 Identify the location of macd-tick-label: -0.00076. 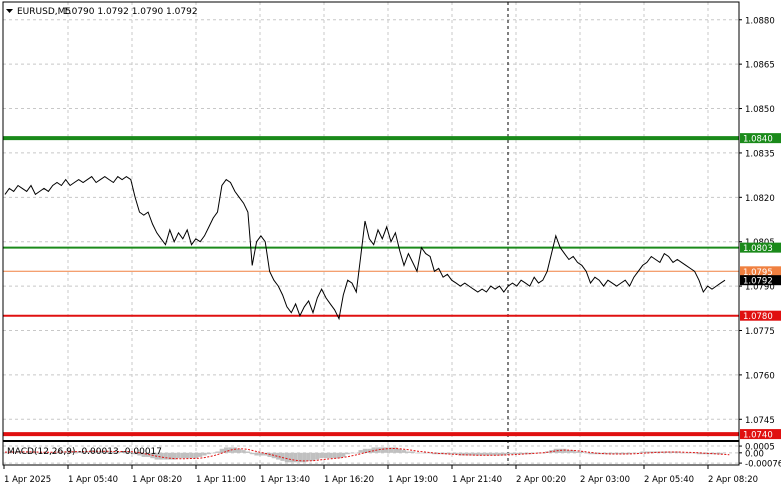
(763, 465).